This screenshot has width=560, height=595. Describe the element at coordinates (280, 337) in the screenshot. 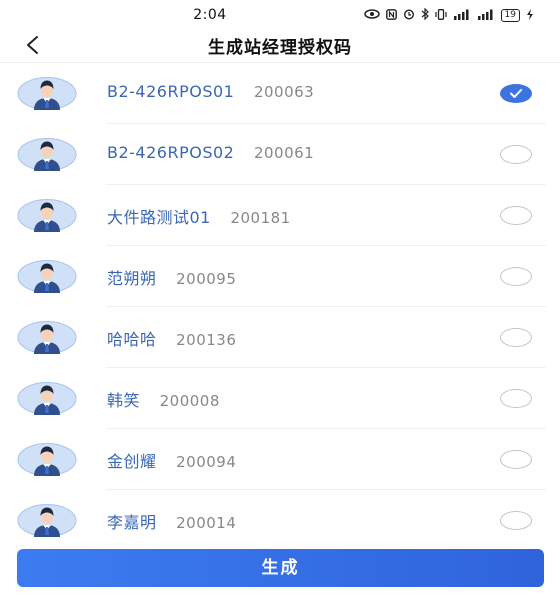

I see `manager-list-item: 哈哈哈 200136` at that location.